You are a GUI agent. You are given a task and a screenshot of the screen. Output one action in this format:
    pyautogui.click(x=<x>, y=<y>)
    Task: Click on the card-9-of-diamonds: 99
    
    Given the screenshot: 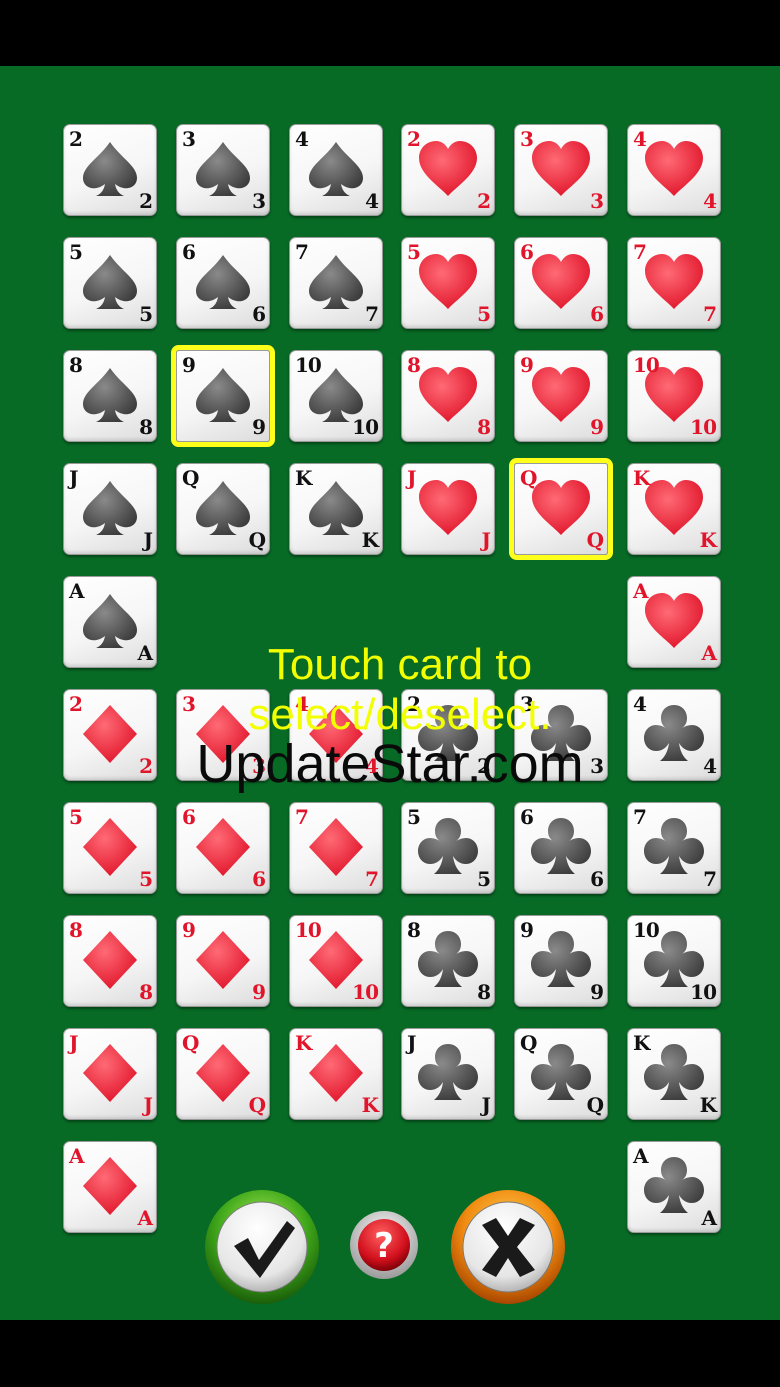 What is the action you would take?
    pyautogui.click(x=223, y=961)
    